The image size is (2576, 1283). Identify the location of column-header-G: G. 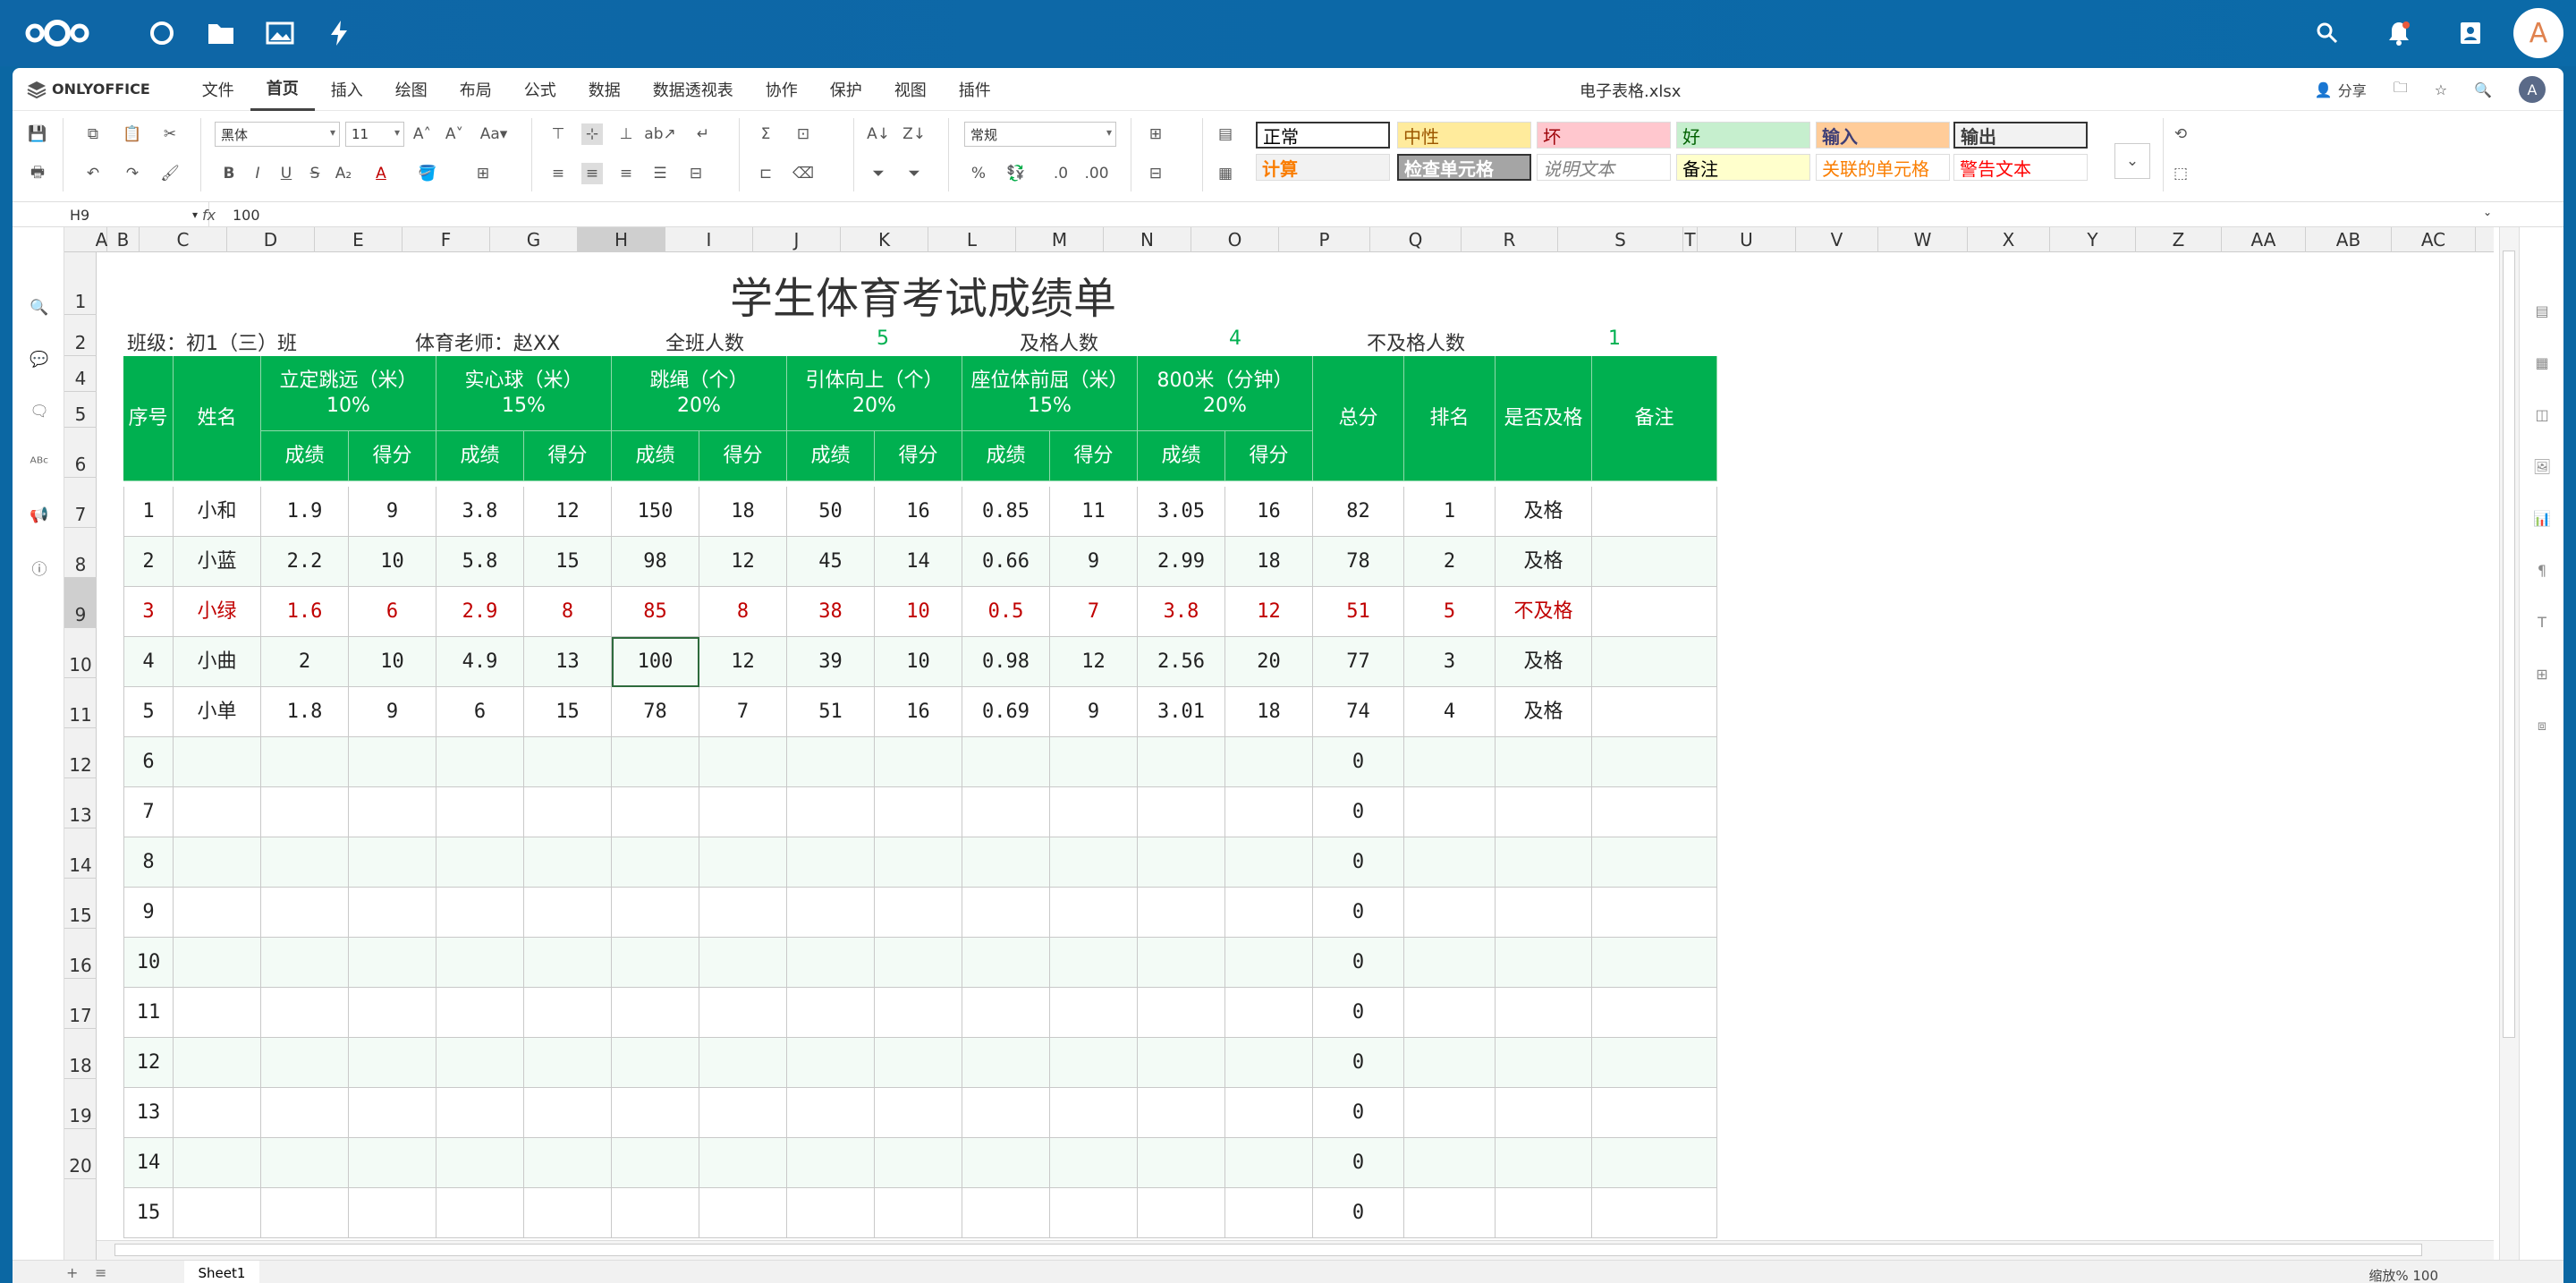
(534, 239).